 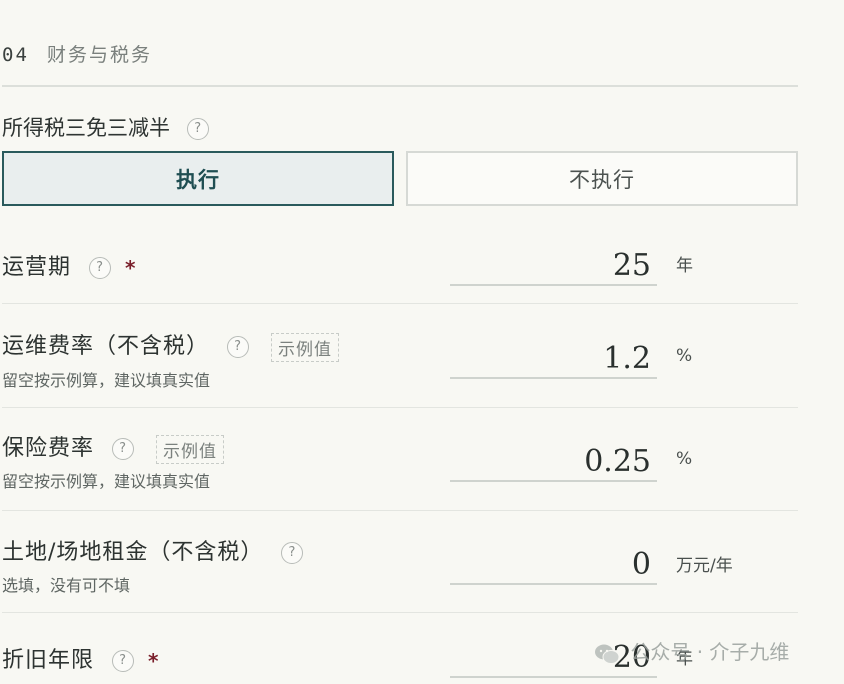 What do you see at coordinates (106, 346) in the screenshot?
I see `om-rate-label: 运维费率（不含税）` at bounding box center [106, 346].